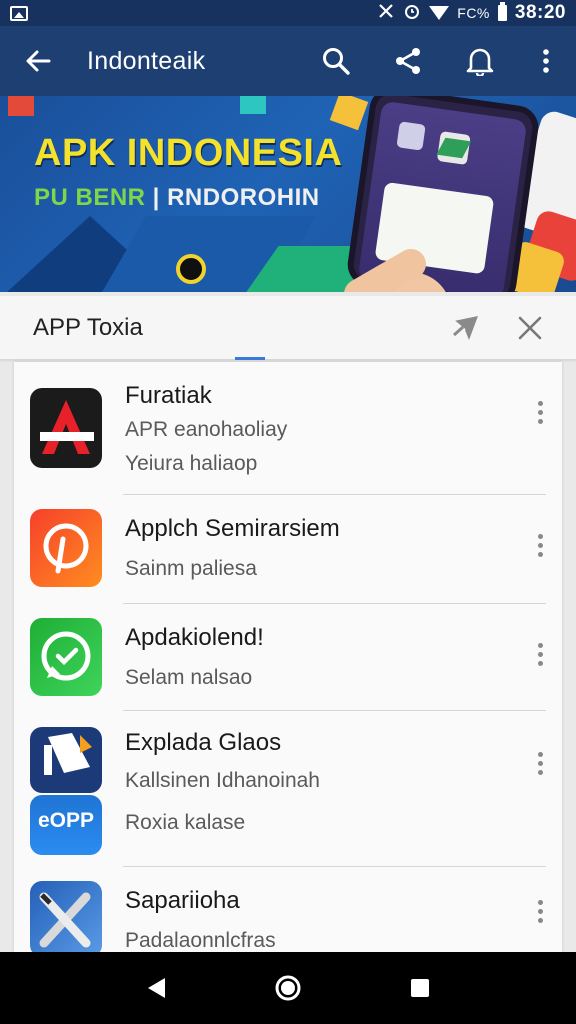 This screenshot has height=1024, width=576. What do you see at coordinates (66, 428) in the screenshot?
I see `red-a-app-icon` at bounding box center [66, 428].